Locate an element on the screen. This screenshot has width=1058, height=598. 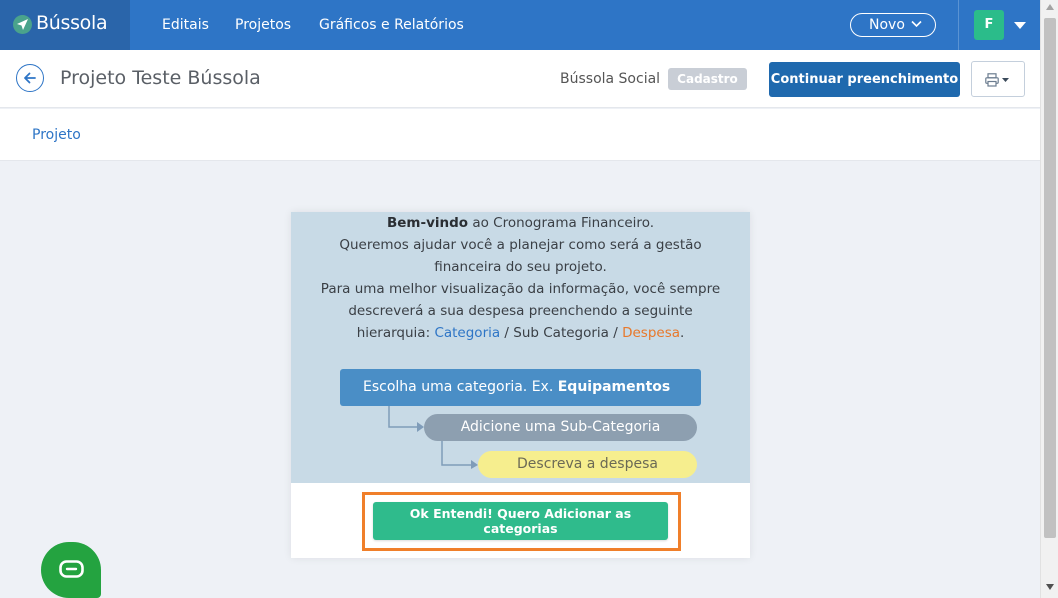
hierarchy-category: Categoria is located at coordinates (467, 333).